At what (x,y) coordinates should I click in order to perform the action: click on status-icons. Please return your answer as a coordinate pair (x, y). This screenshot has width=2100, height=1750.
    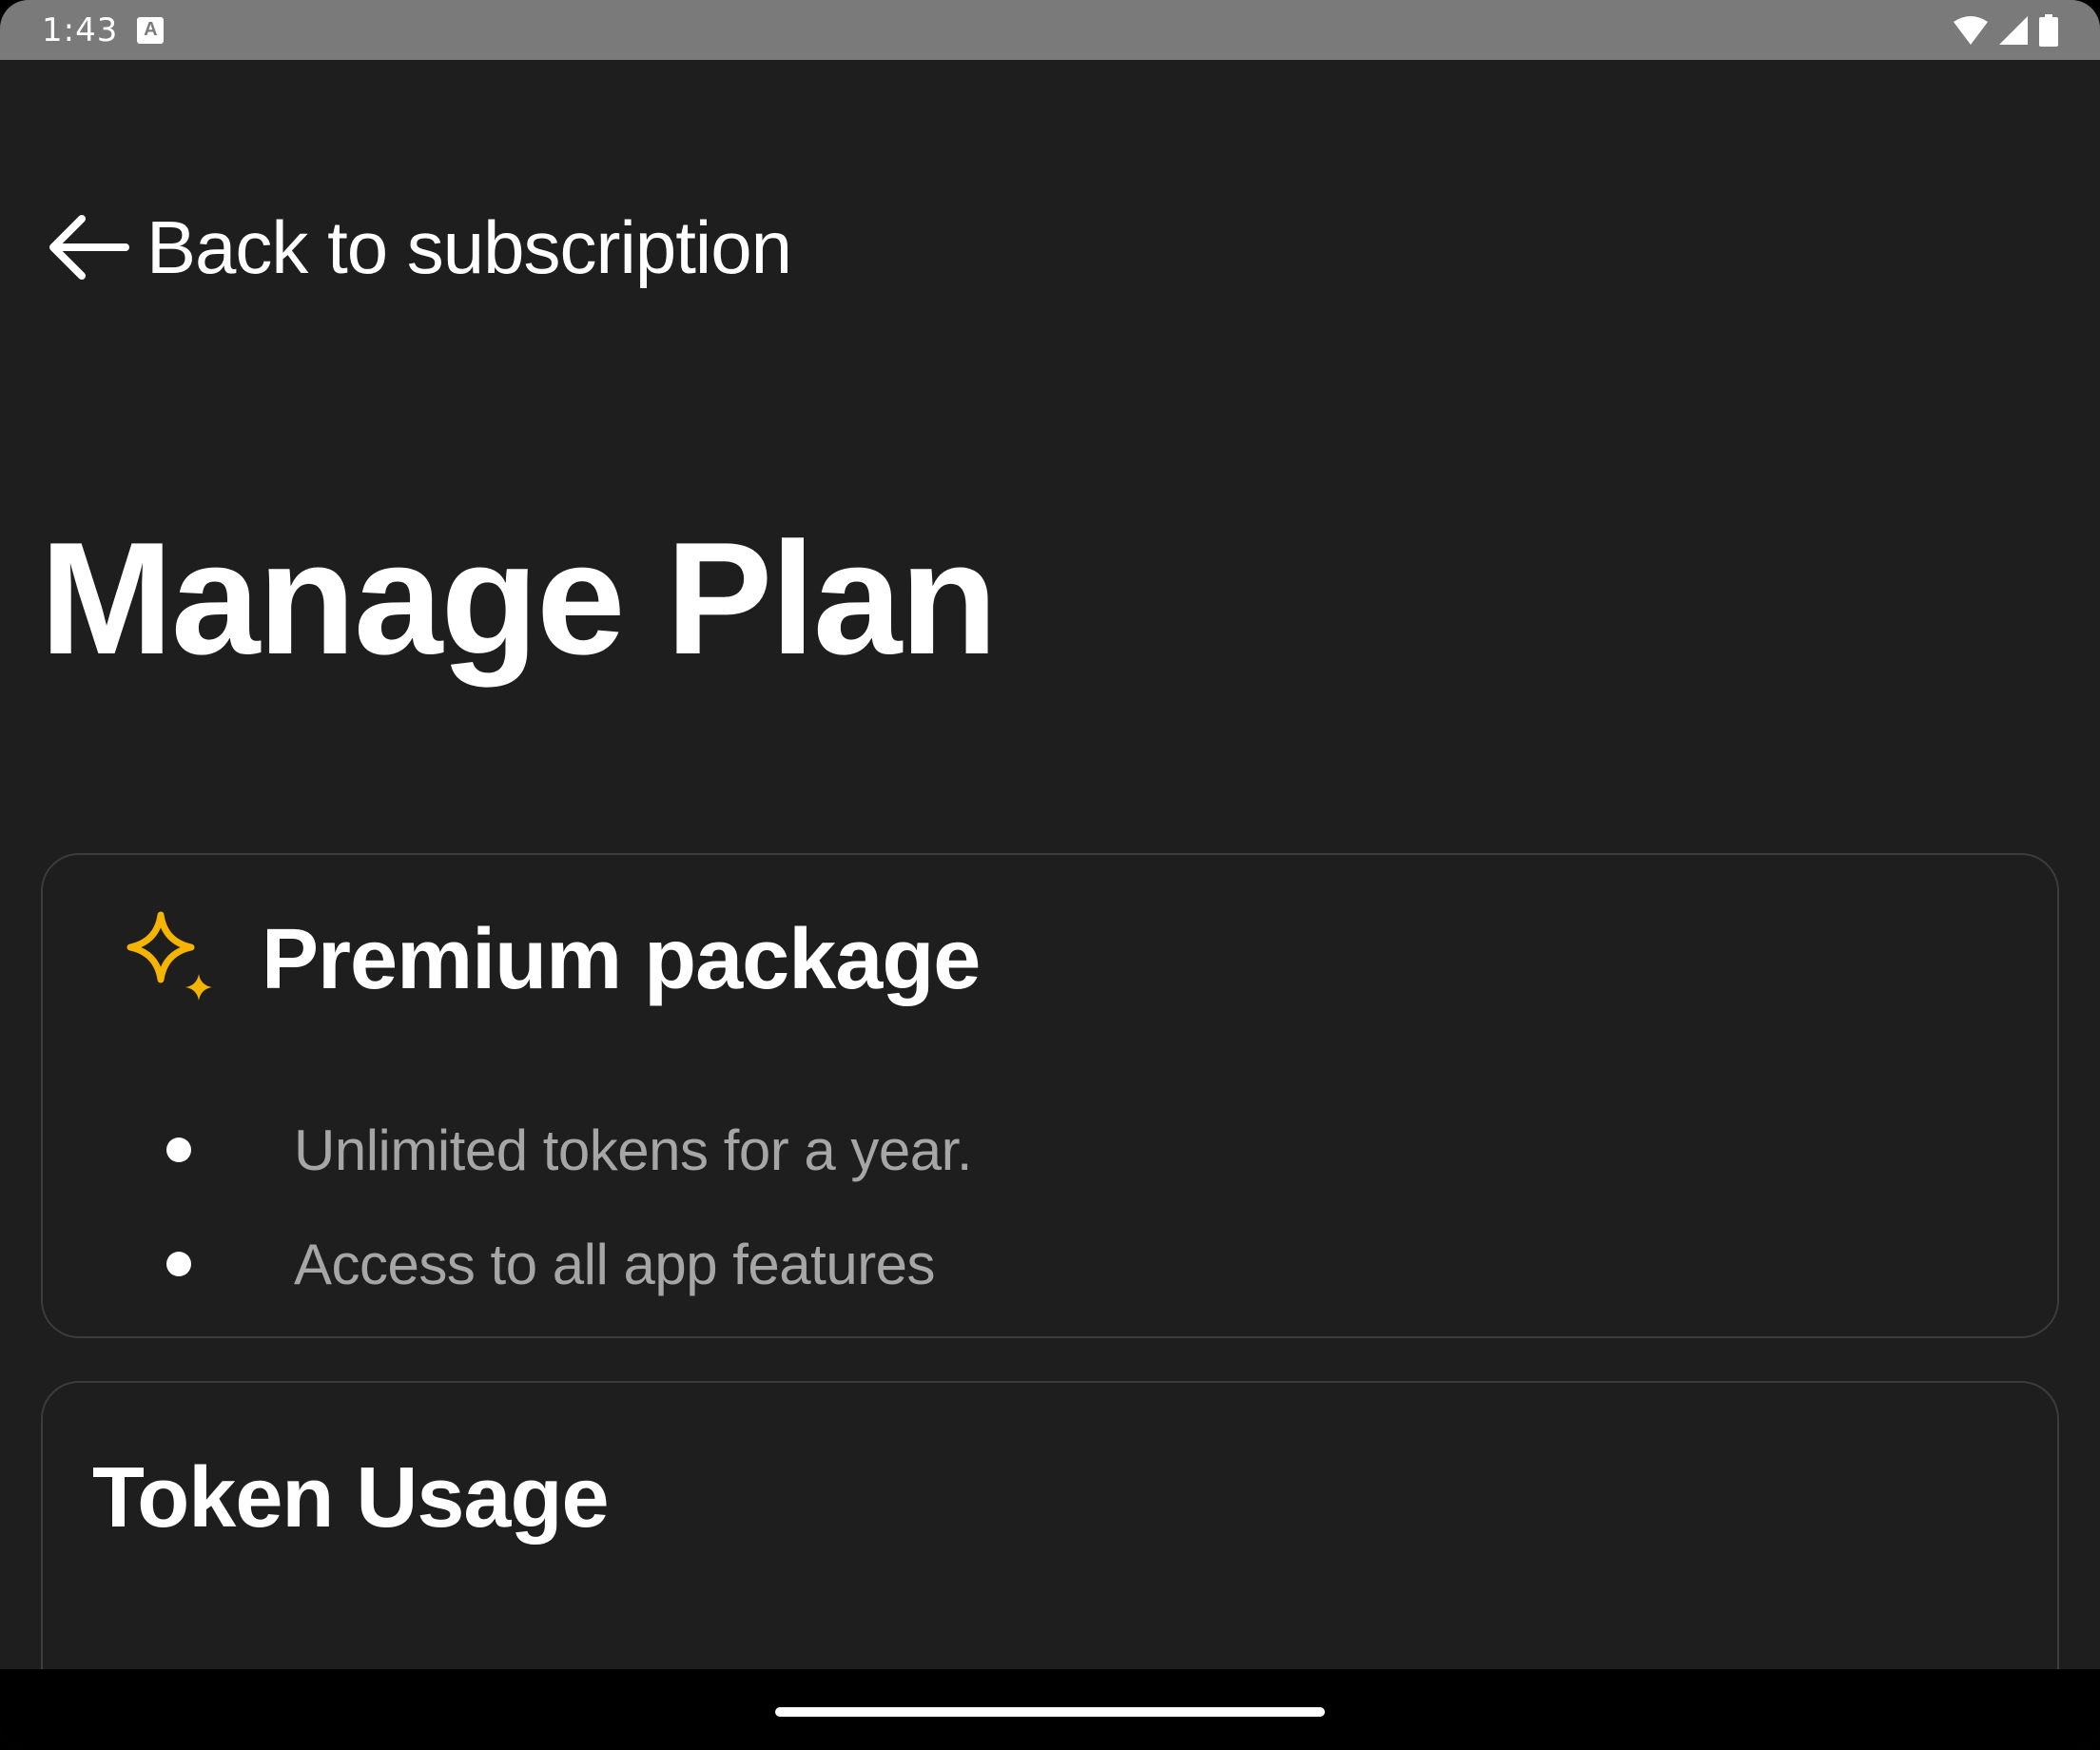
    Looking at the image, I should click on (2006, 30).